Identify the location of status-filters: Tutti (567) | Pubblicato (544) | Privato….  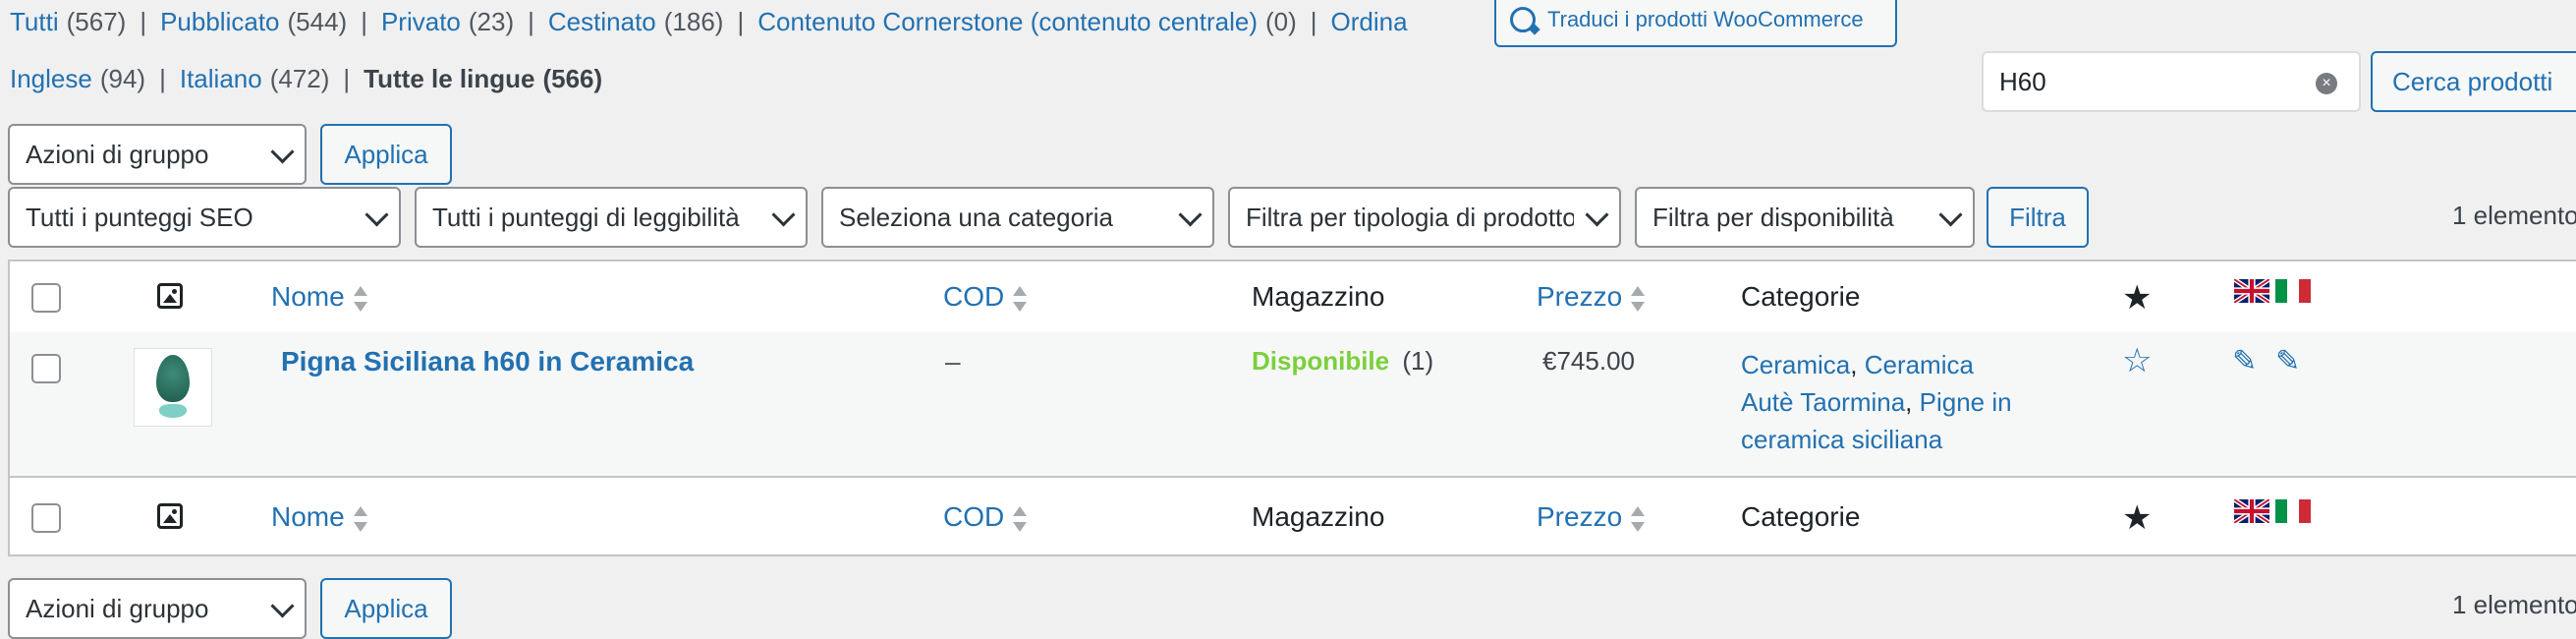
(709, 21).